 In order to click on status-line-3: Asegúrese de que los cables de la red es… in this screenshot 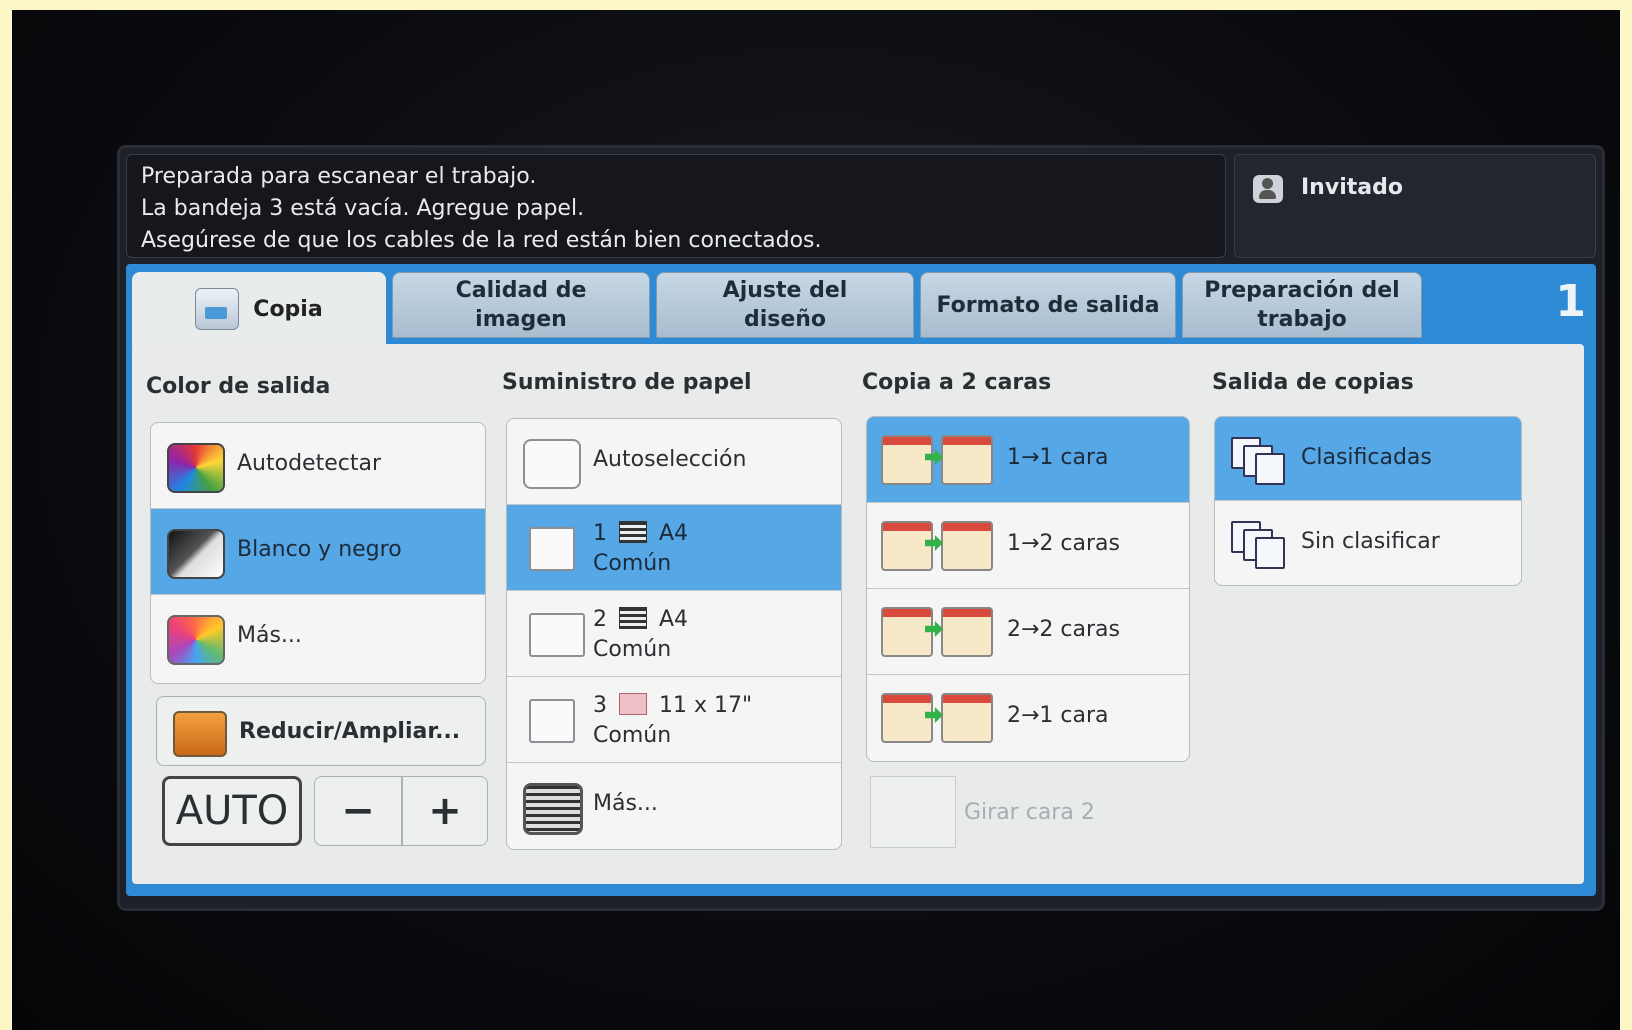, I will do `click(481, 240)`.